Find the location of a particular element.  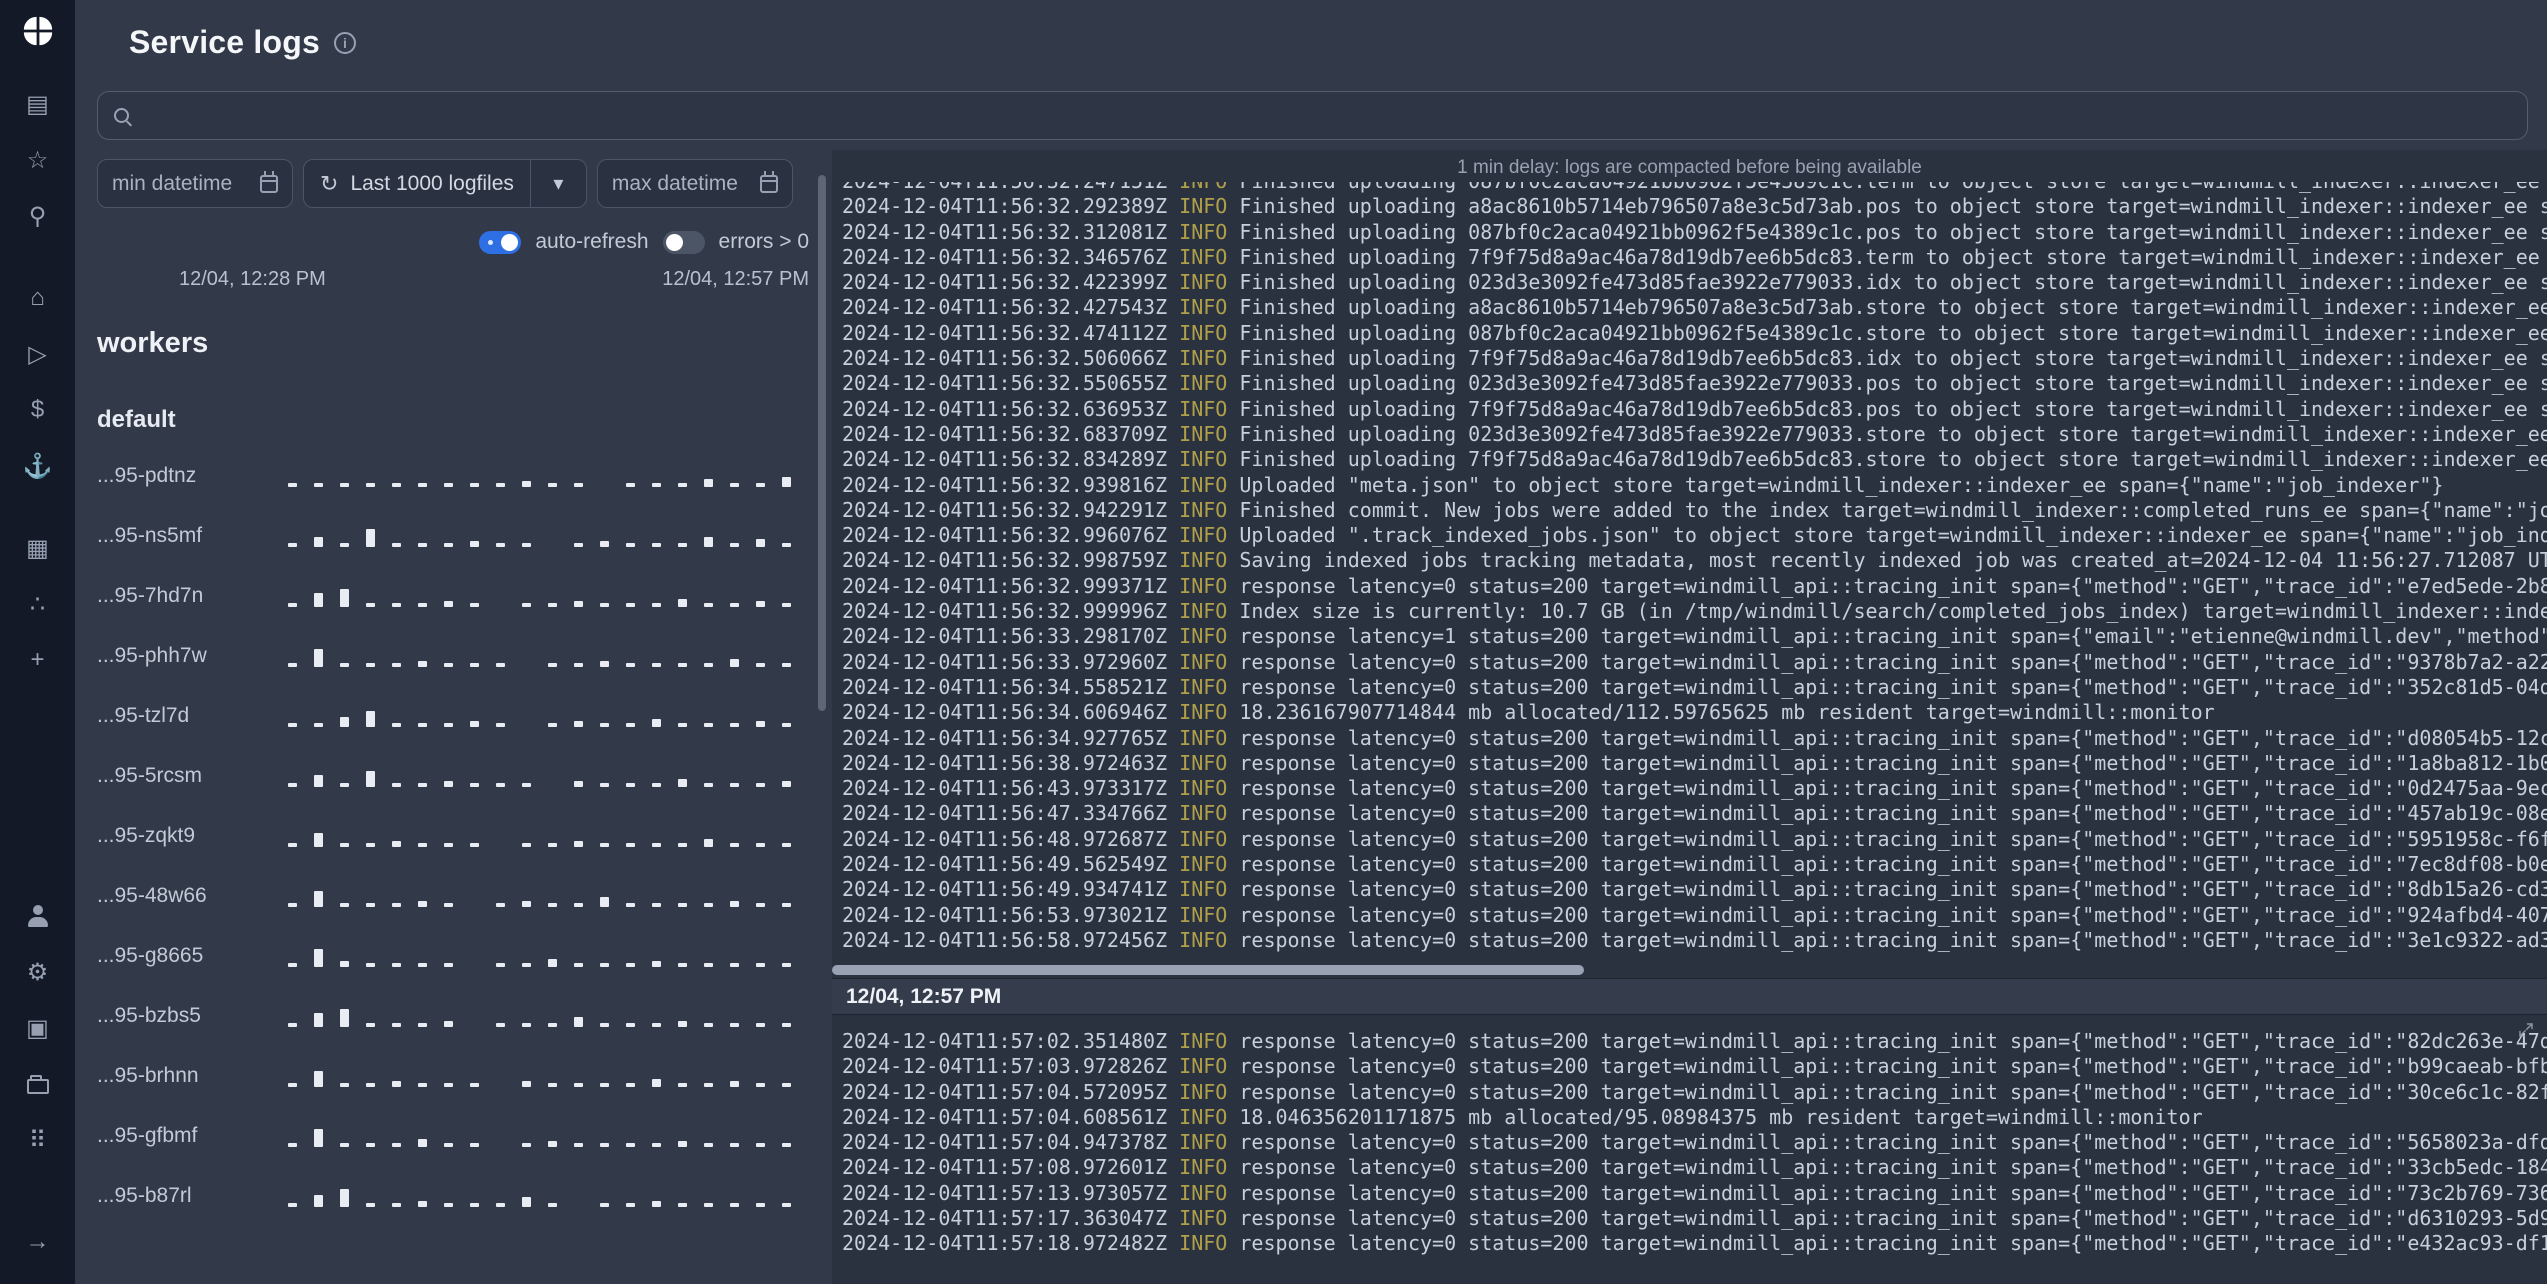

max-datetime-button: max datetime is located at coordinates (694, 183).